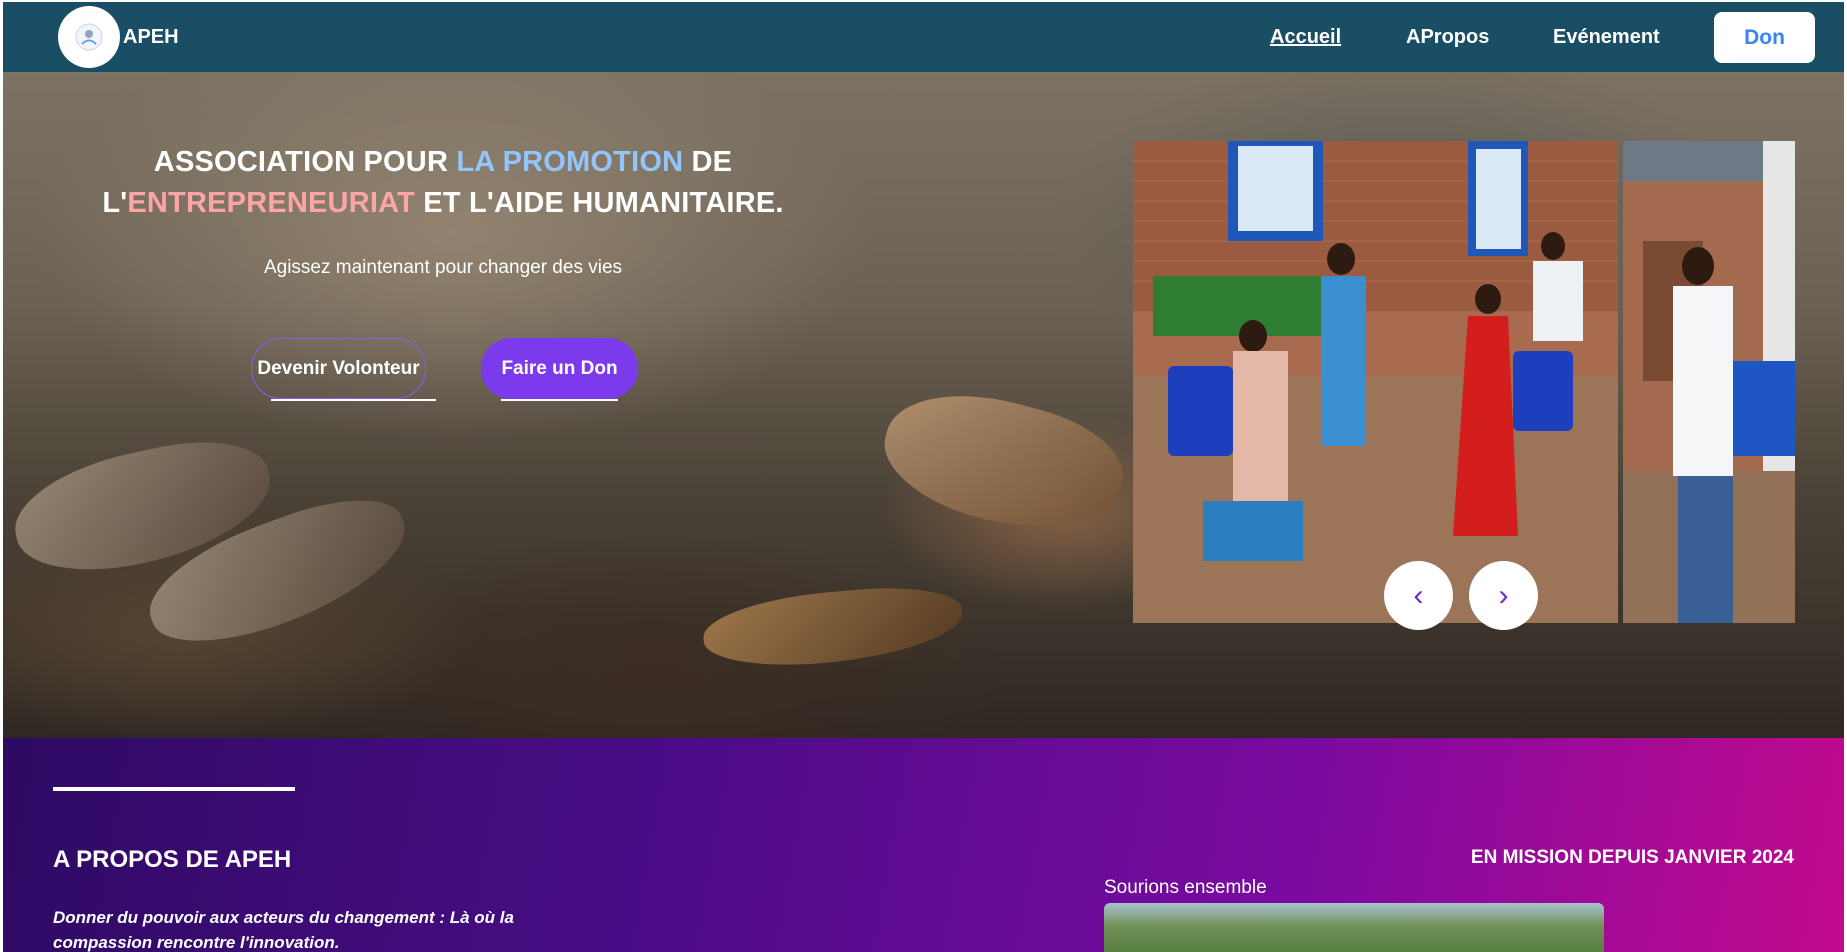  I want to click on hero-title-part3: L', so click(115, 203).